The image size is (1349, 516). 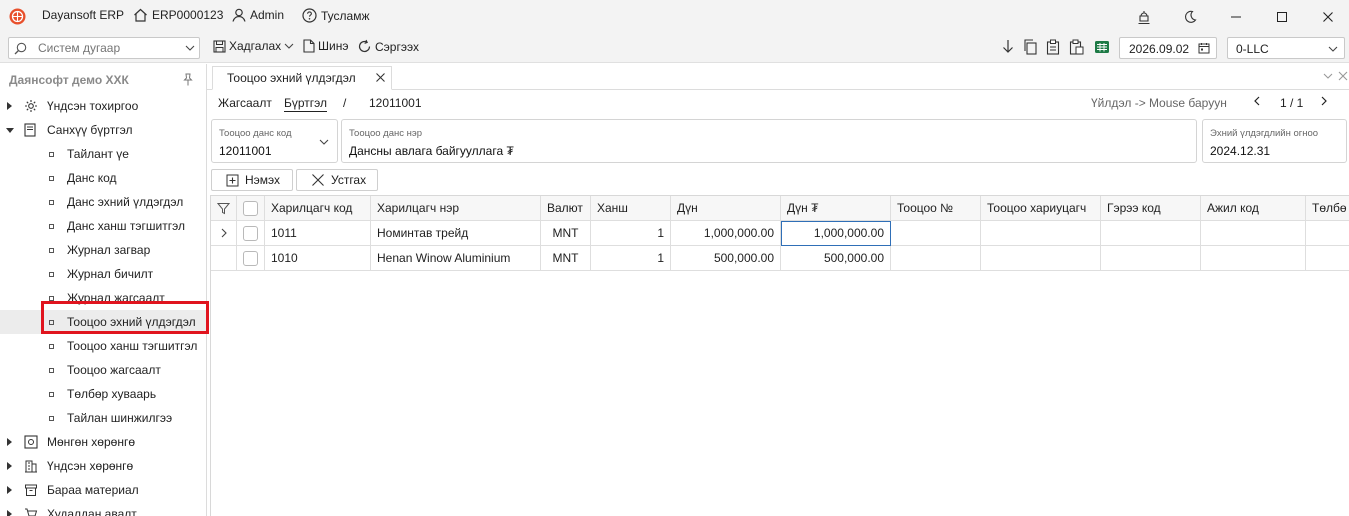 What do you see at coordinates (306, 104) in the screenshot?
I see `breadcrumb-register: Бүртгэл` at bounding box center [306, 104].